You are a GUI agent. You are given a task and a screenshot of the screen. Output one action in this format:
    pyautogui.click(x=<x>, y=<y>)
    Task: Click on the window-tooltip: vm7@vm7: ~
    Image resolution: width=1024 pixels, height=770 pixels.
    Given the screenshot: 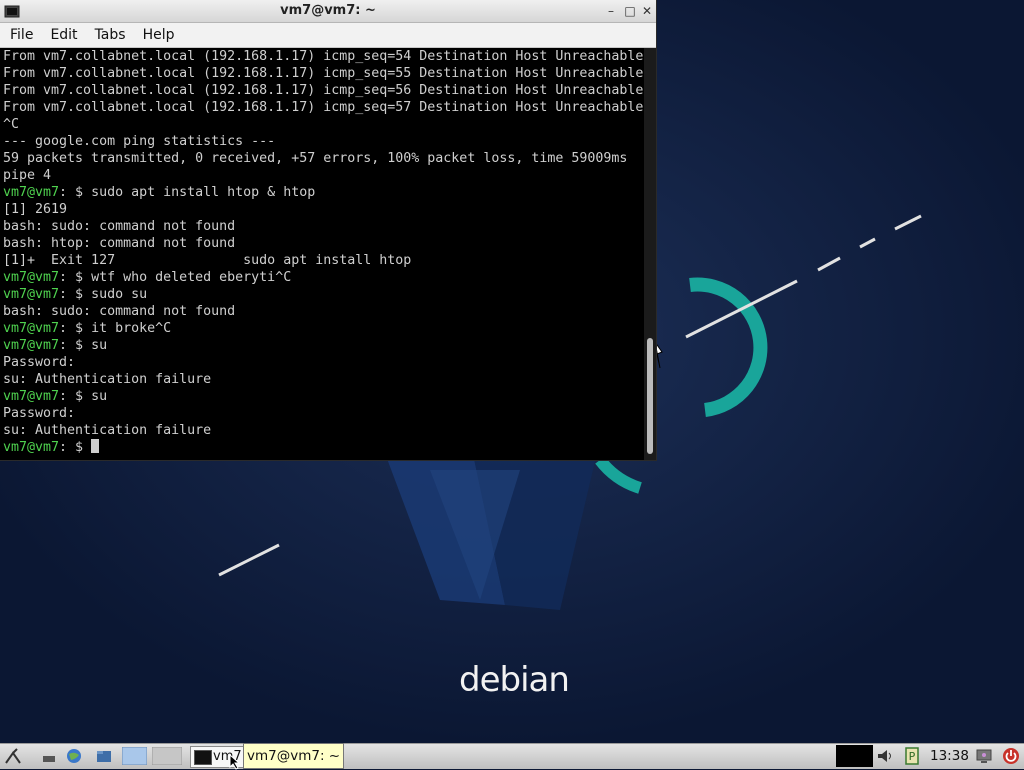 What is the action you would take?
    pyautogui.click(x=294, y=756)
    